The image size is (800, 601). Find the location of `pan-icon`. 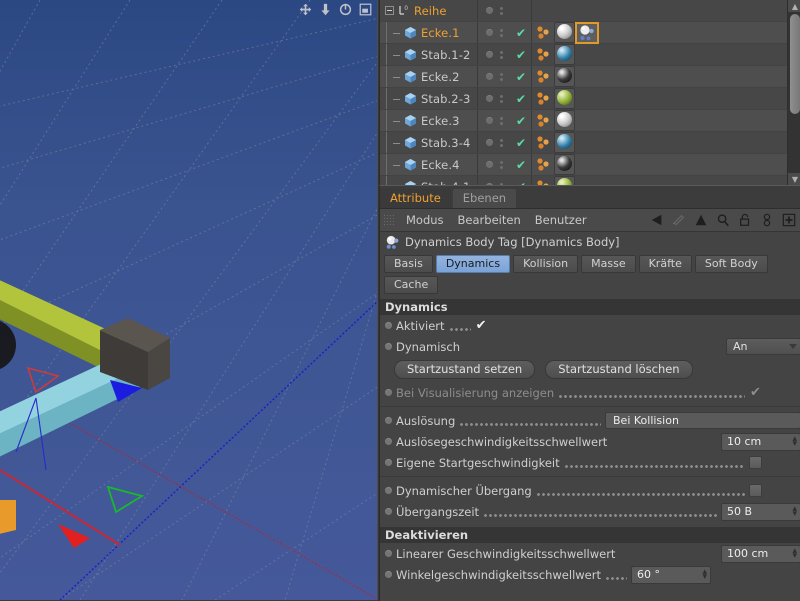

pan-icon is located at coordinates (305, 9).